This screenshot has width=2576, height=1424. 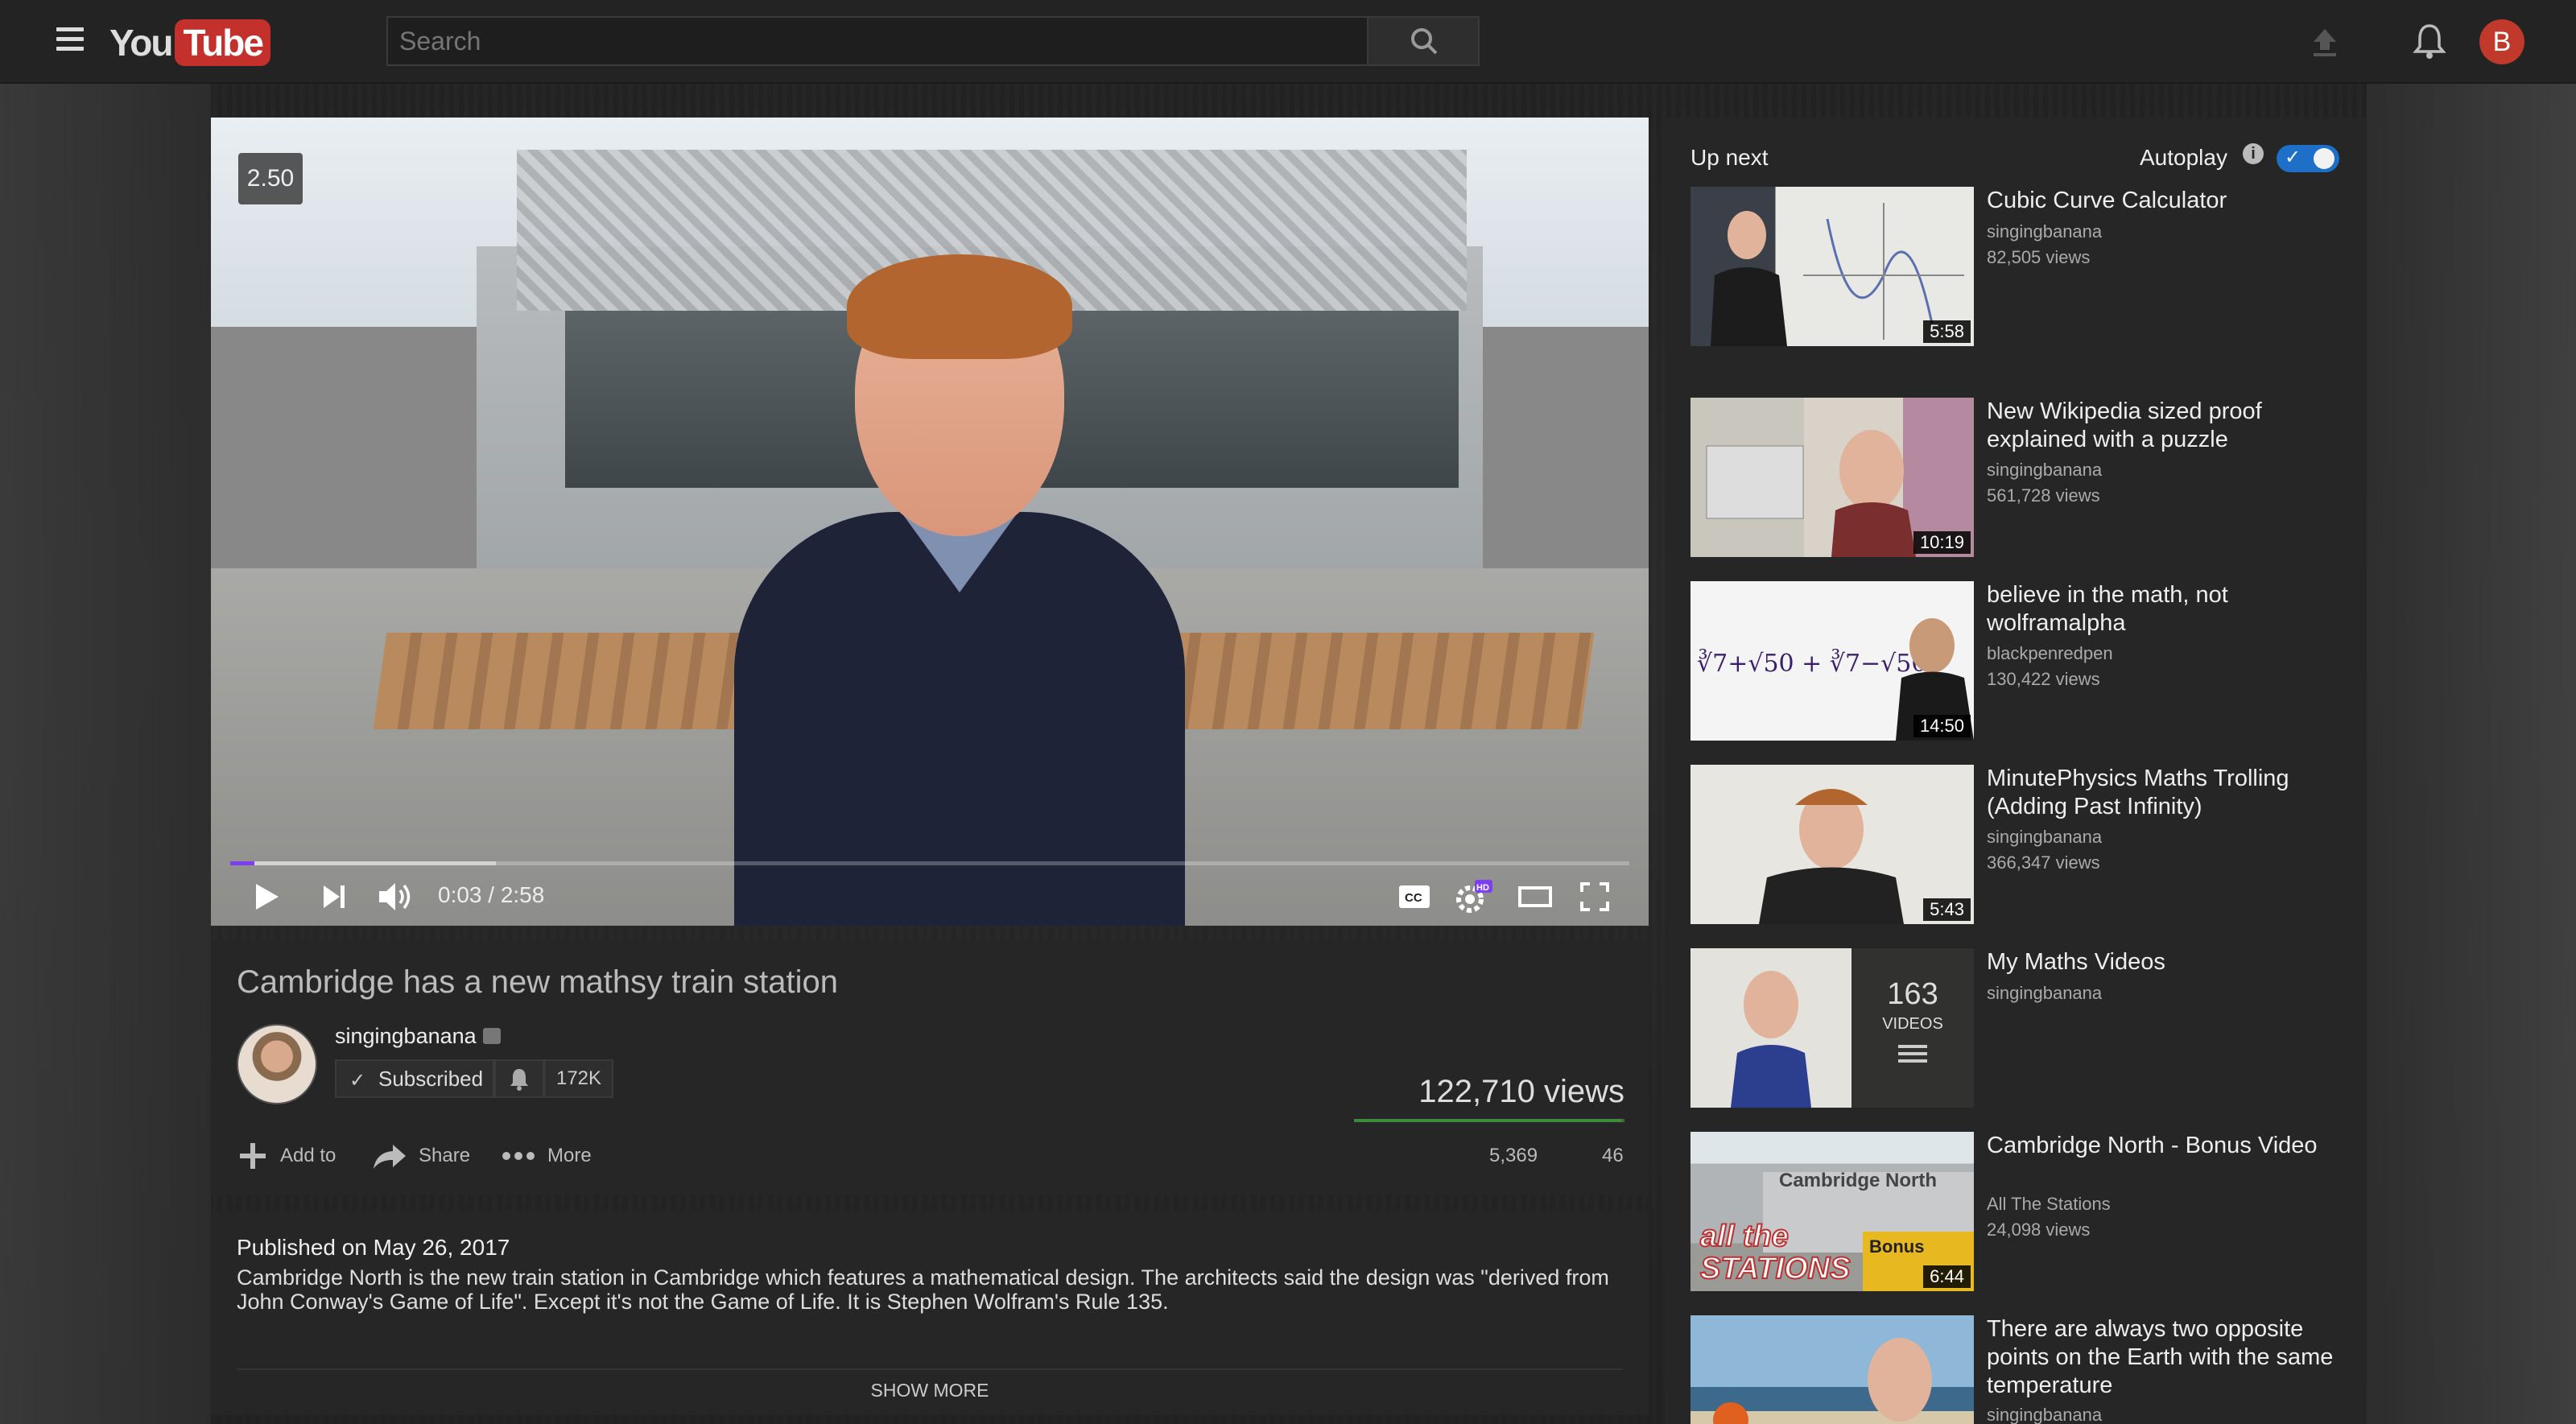 What do you see at coordinates (308, 1155) in the screenshot?
I see `add-to-label: Add to` at bounding box center [308, 1155].